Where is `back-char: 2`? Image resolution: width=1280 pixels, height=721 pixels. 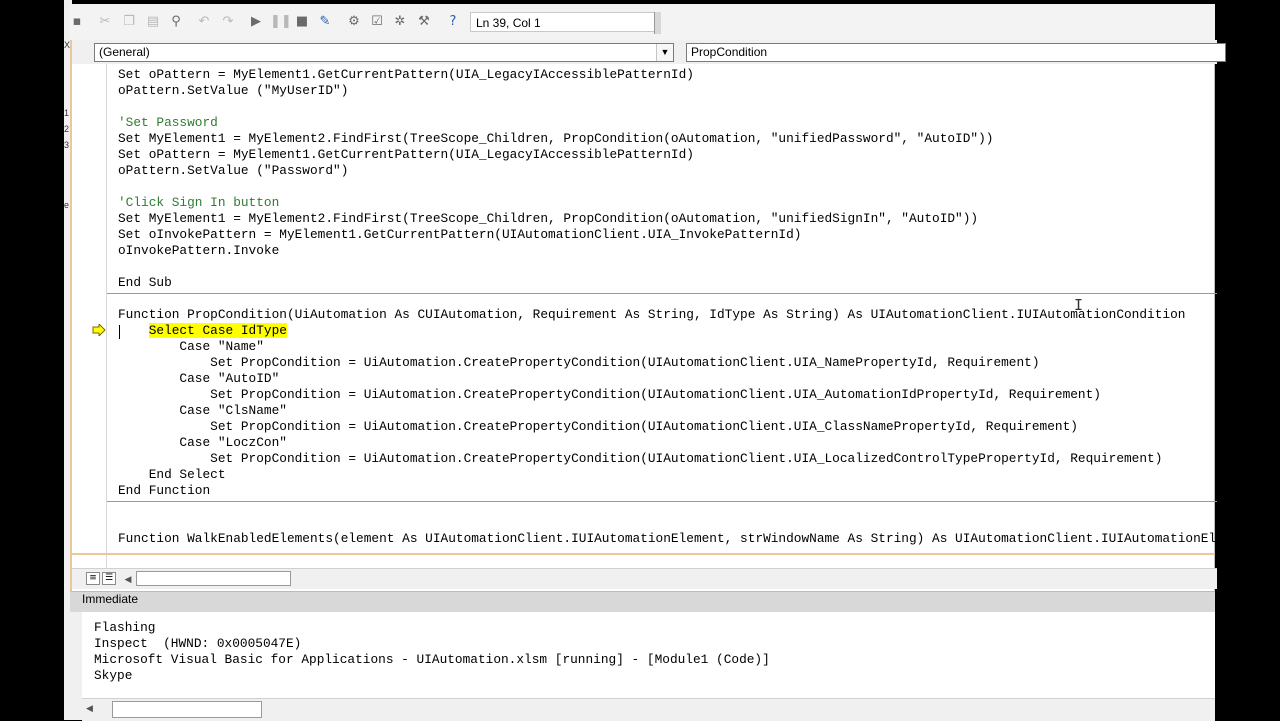
back-char: 2 is located at coordinates (67, 129).